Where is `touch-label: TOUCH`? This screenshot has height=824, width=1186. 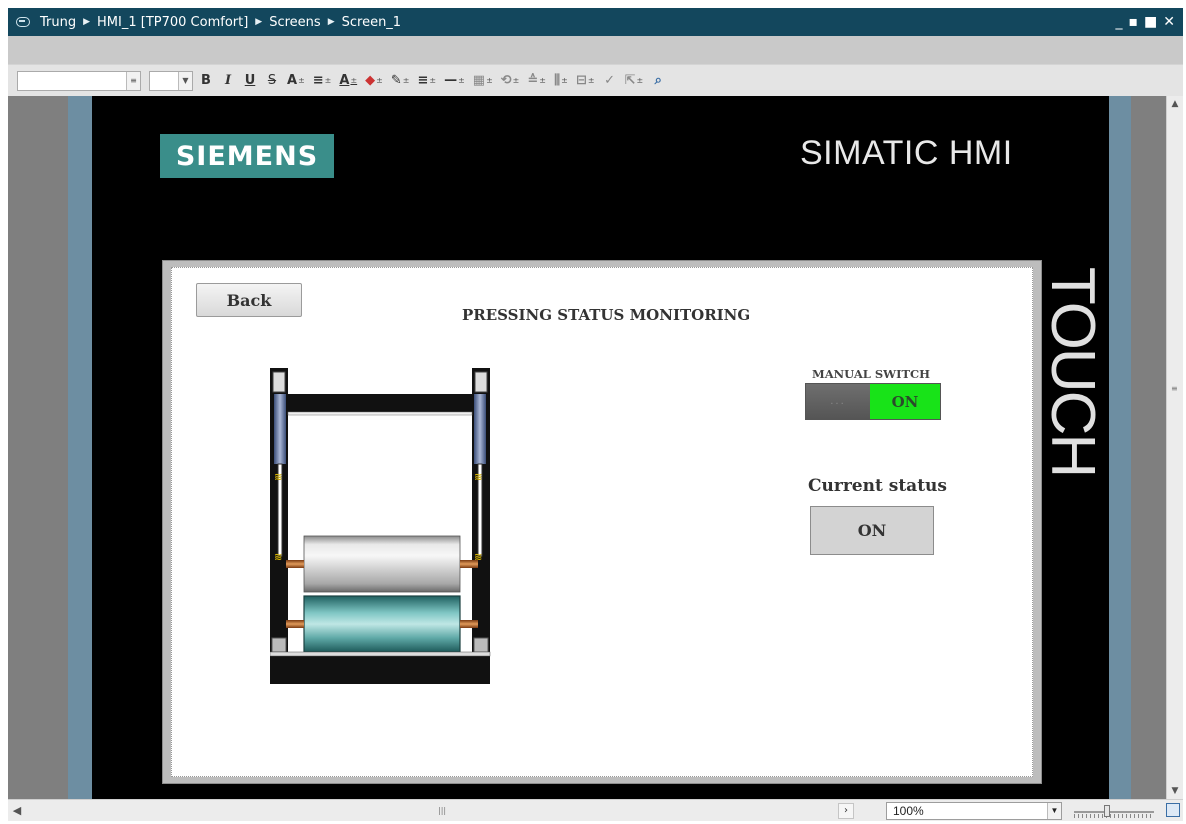
touch-label: TOUCH is located at coordinates (1073, 371).